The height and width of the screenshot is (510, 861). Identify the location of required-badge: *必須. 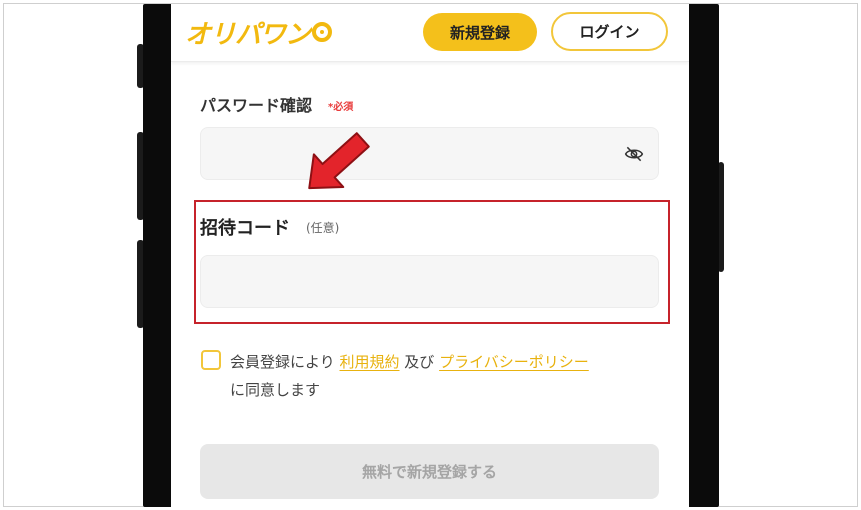
(341, 107).